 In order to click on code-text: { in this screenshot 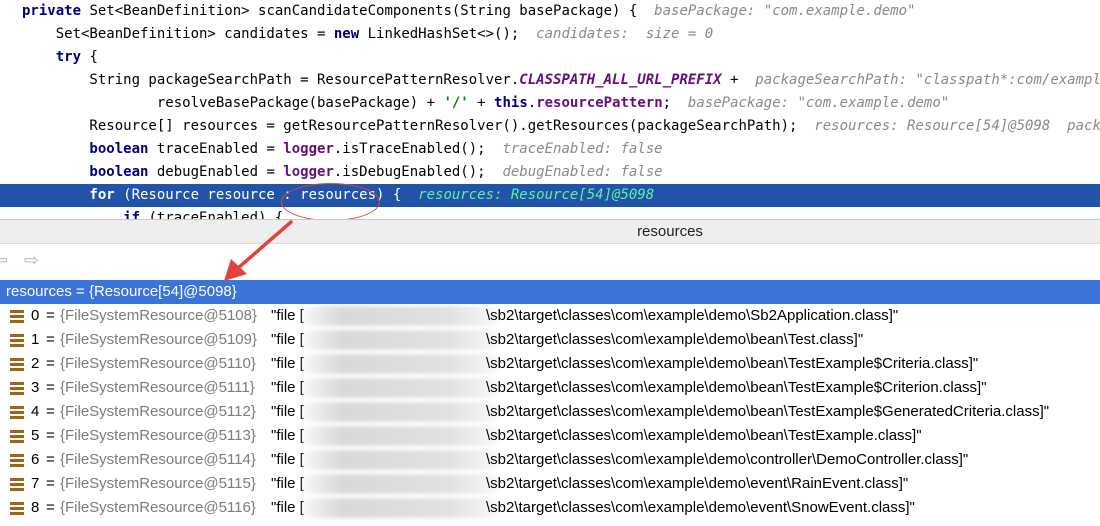, I will do `click(89, 57)`.